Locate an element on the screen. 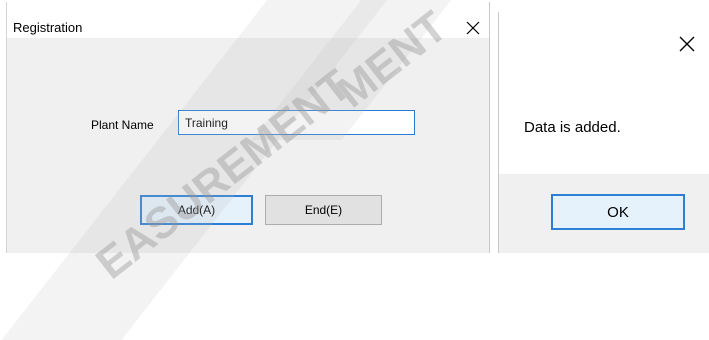 This screenshot has width=709, height=340. registration-titlebar: Registration is located at coordinates (248, 20).